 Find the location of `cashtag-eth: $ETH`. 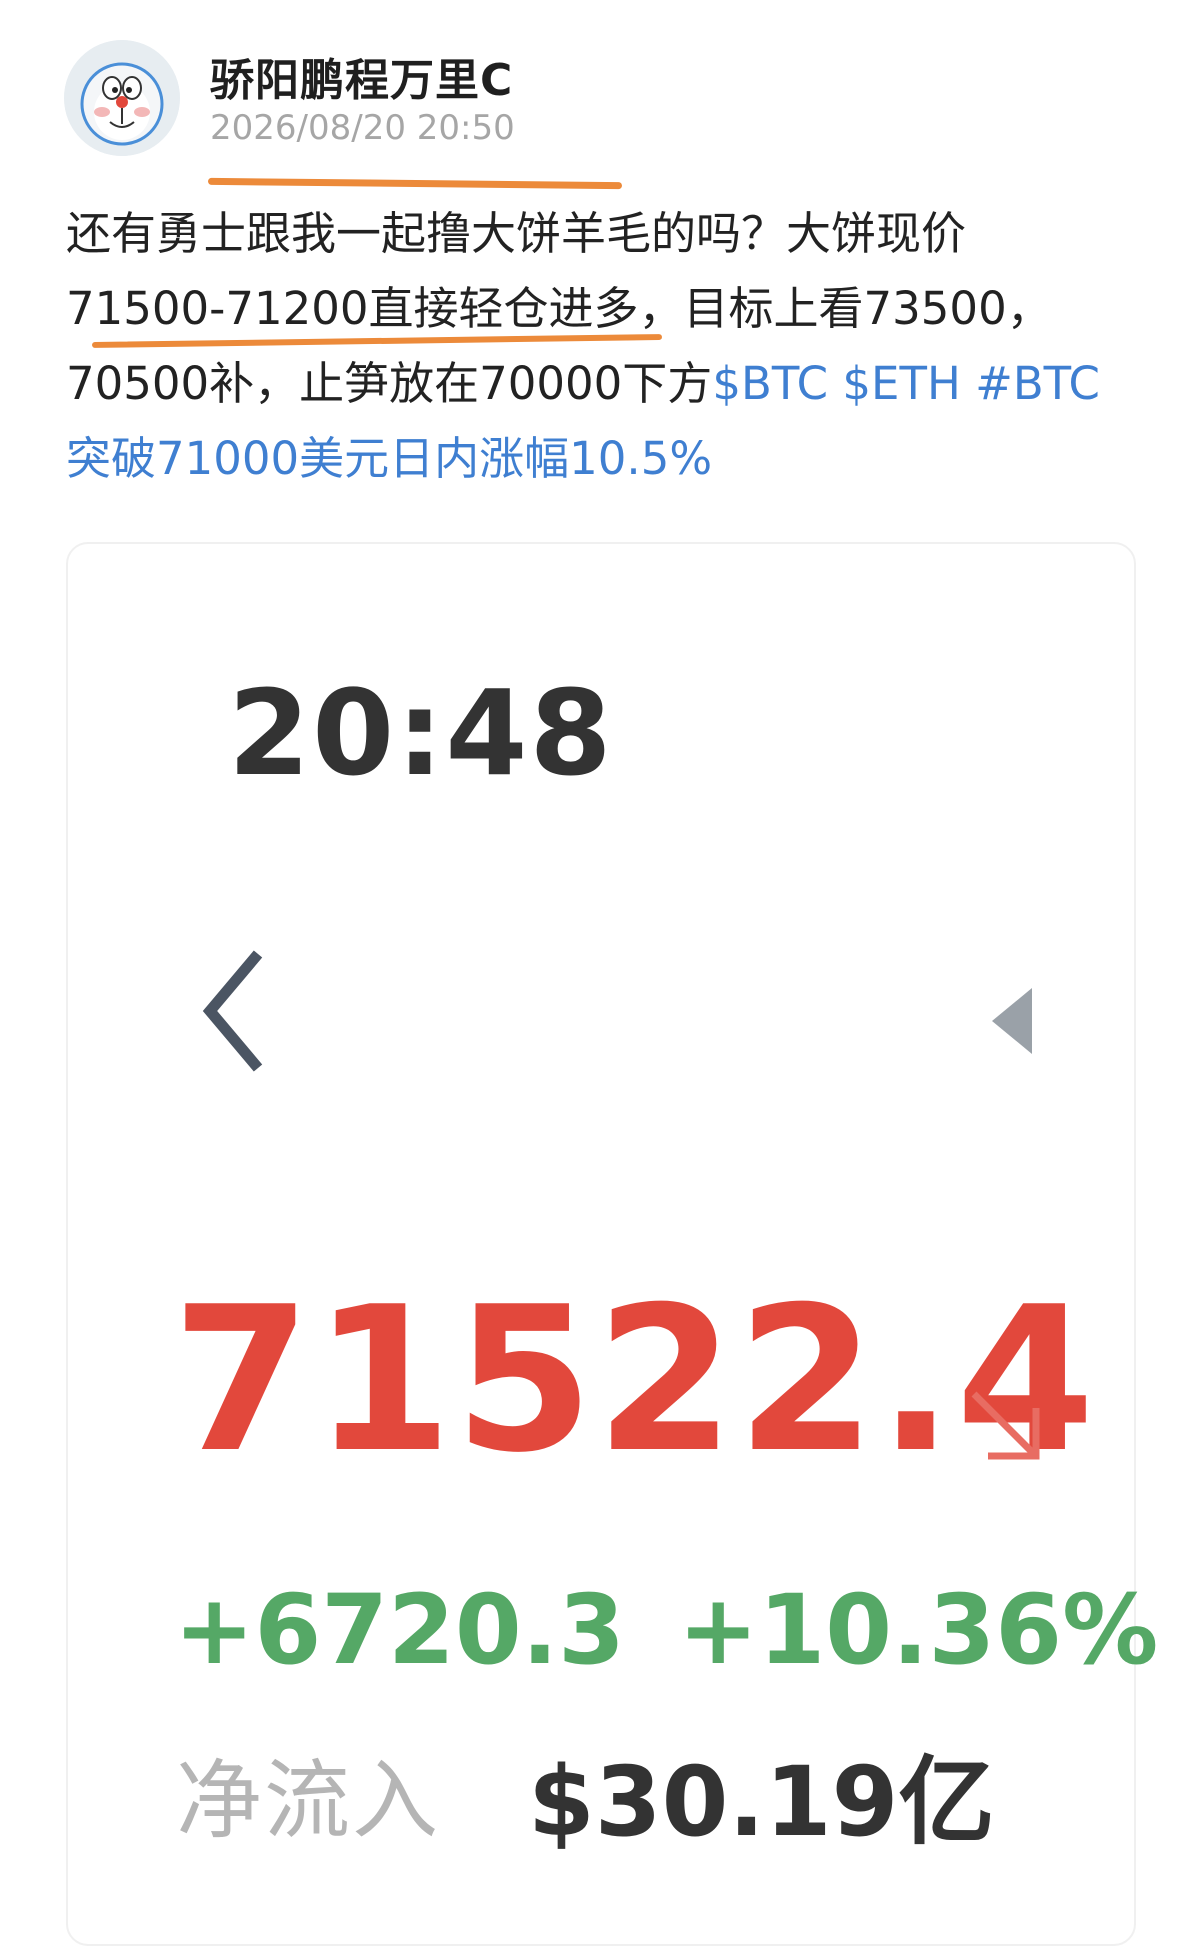

cashtag-eth: $ETH is located at coordinates (901, 383).